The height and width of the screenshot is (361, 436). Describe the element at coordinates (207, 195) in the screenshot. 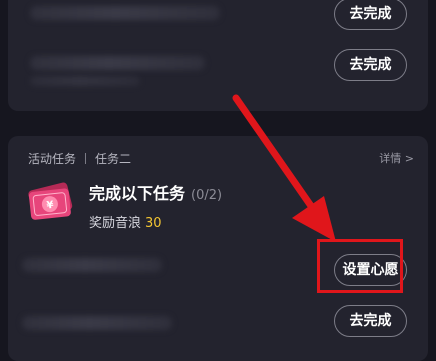

I see `task-progress: (0/2)` at that location.